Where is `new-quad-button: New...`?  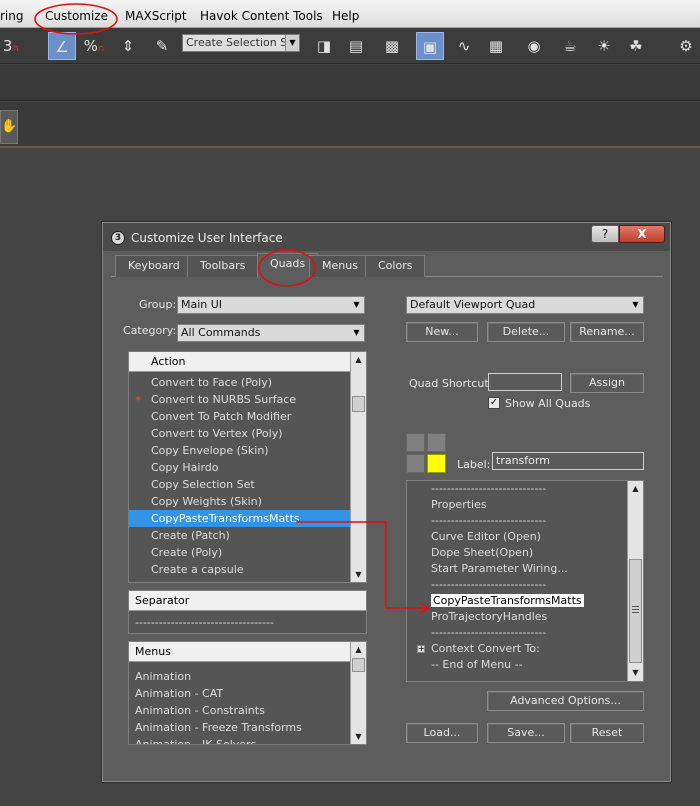
new-quad-button: New... is located at coordinates (442, 332).